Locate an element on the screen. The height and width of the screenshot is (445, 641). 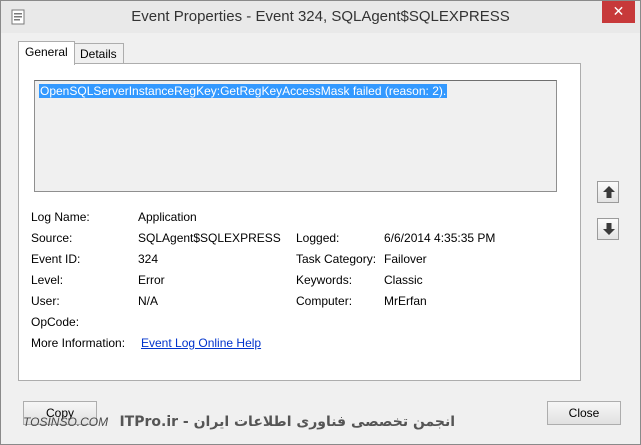
next-event-button is located at coordinates (608, 229).